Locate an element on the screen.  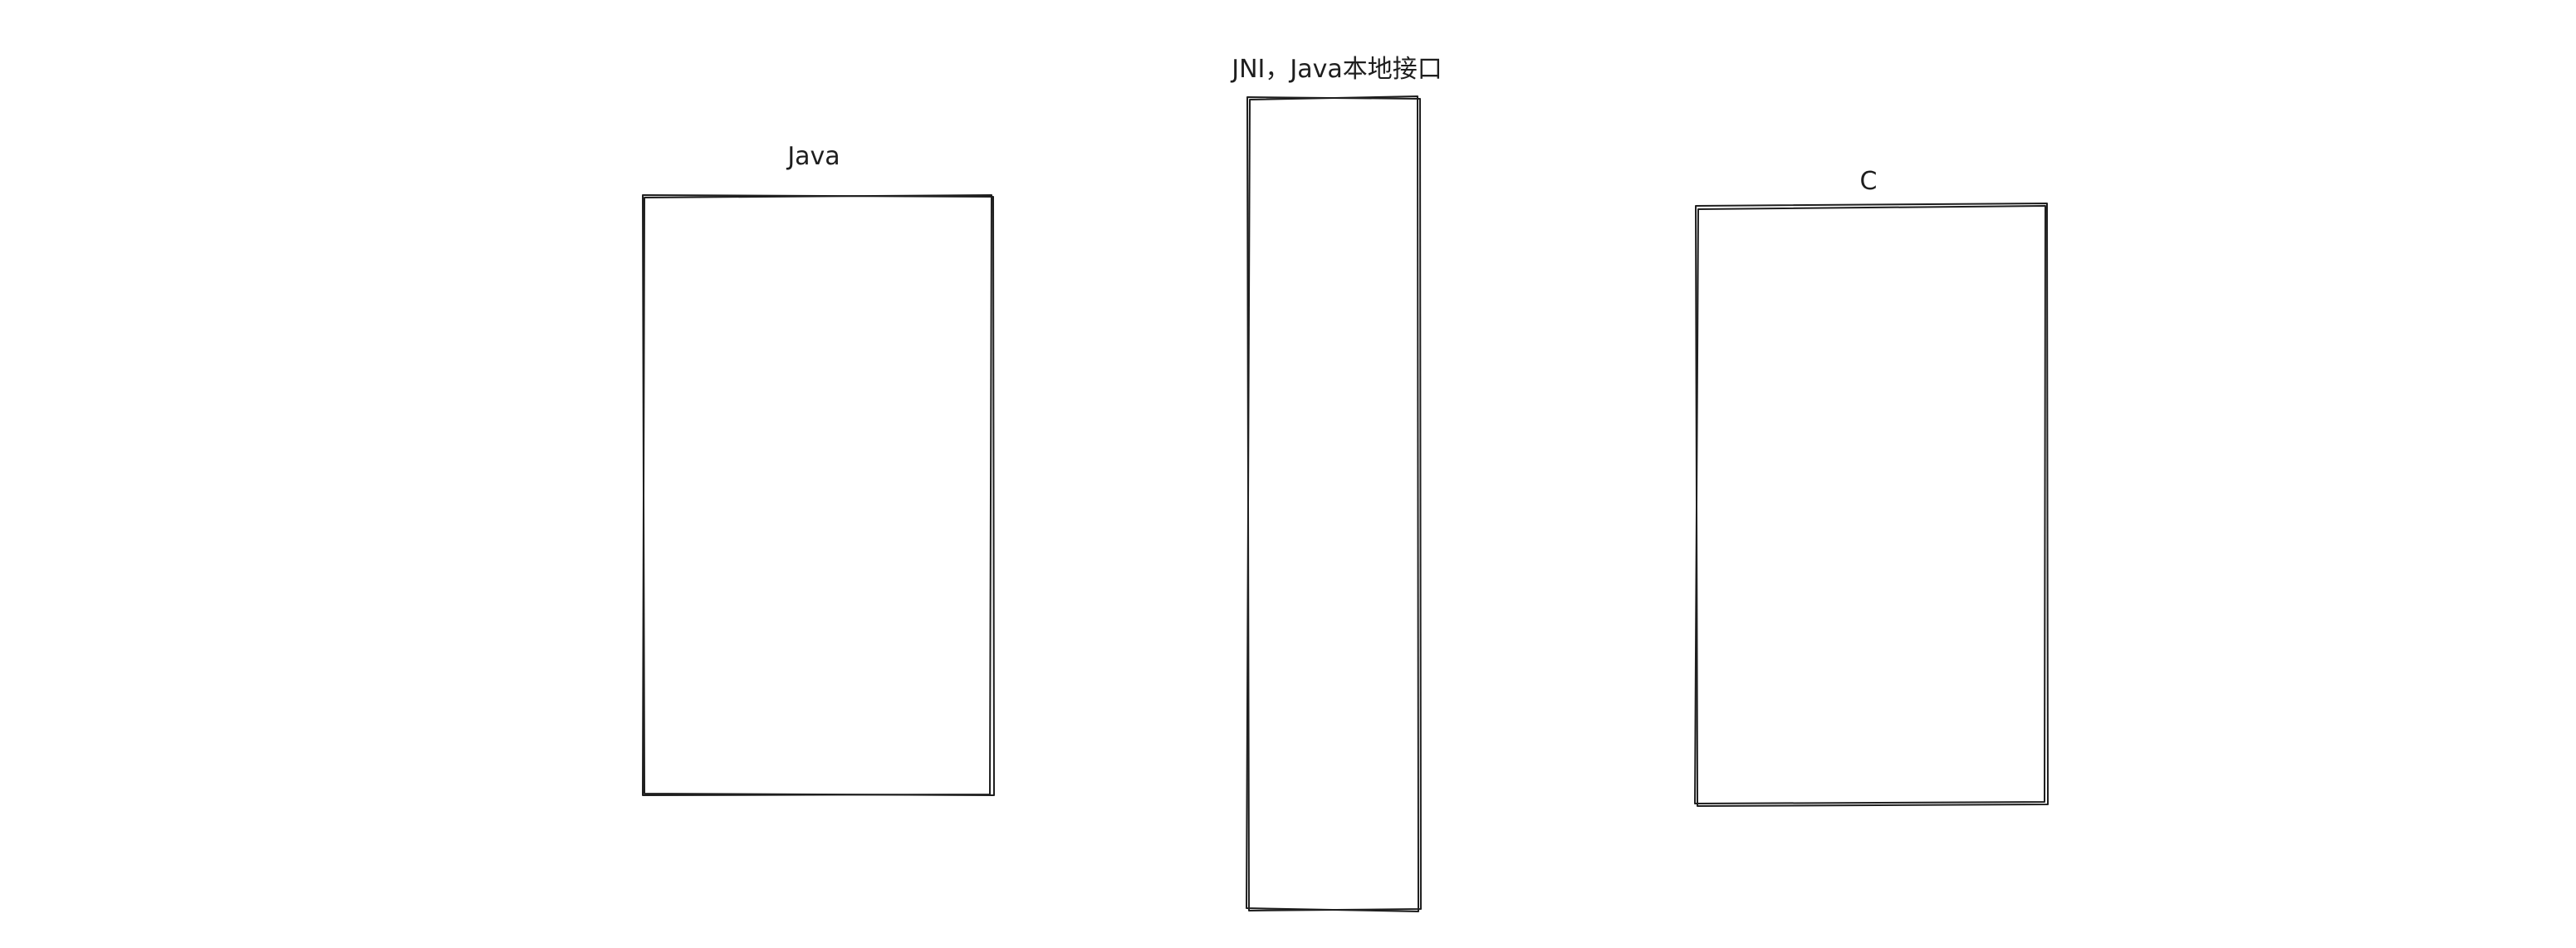
c-block: C is located at coordinates (1872, 487).